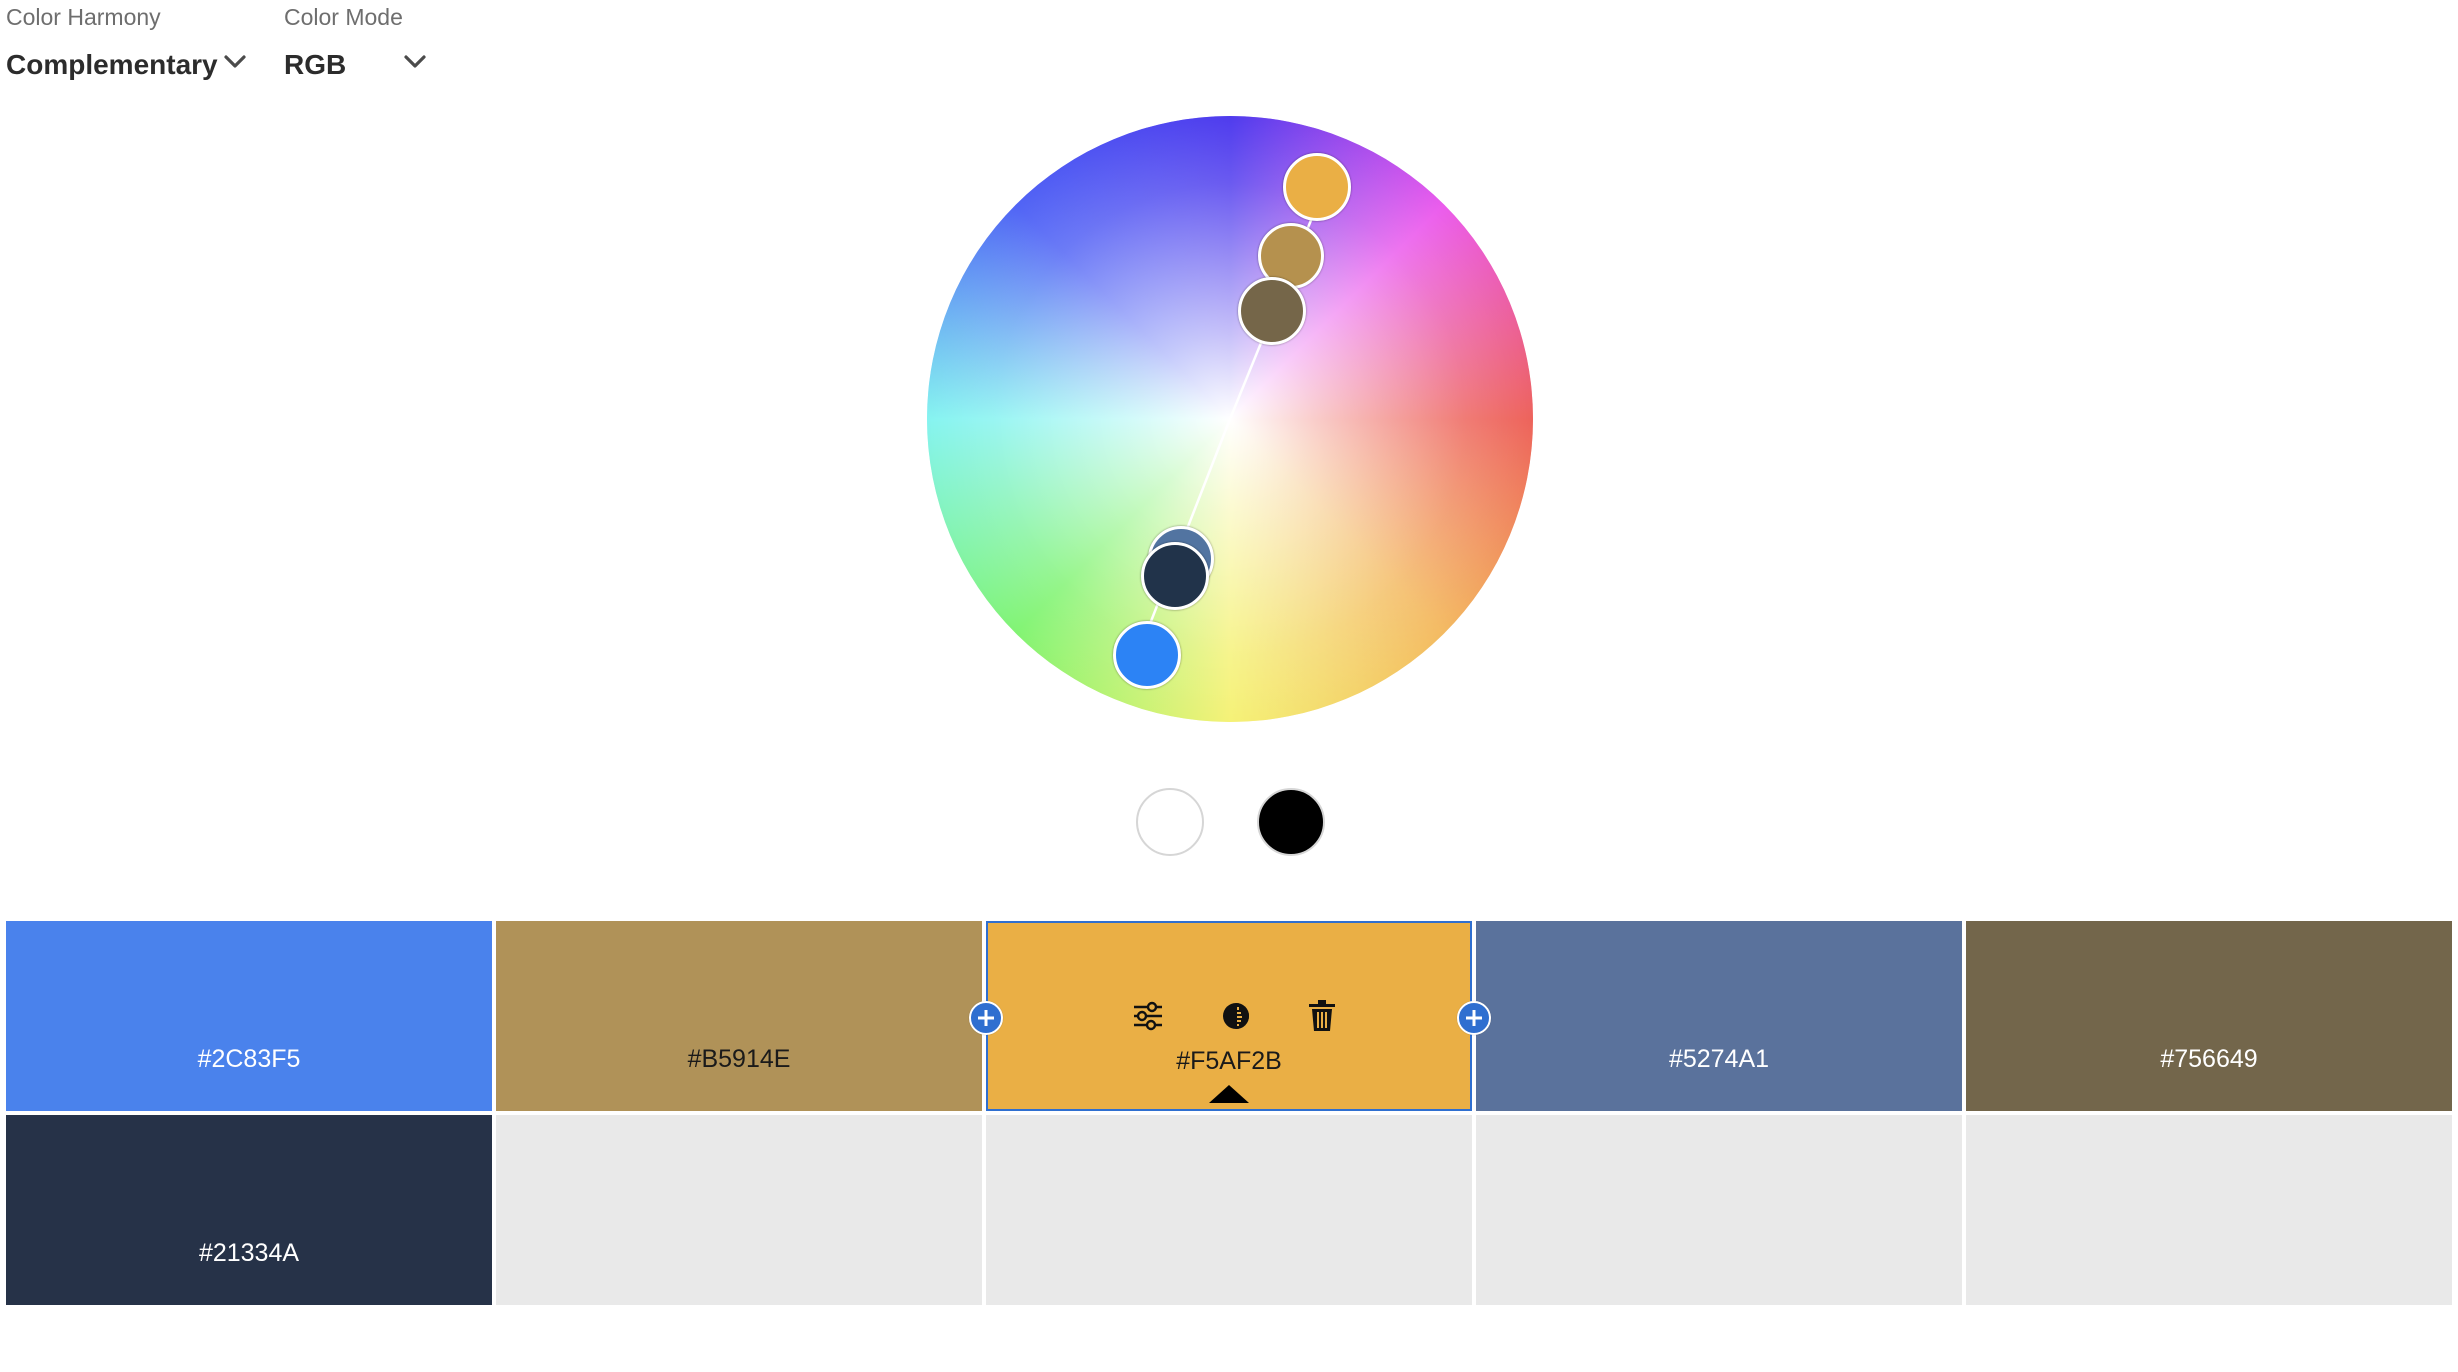 Image resolution: width=2458 pixels, height=1372 pixels. I want to click on color-wheel, so click(1230, 419).